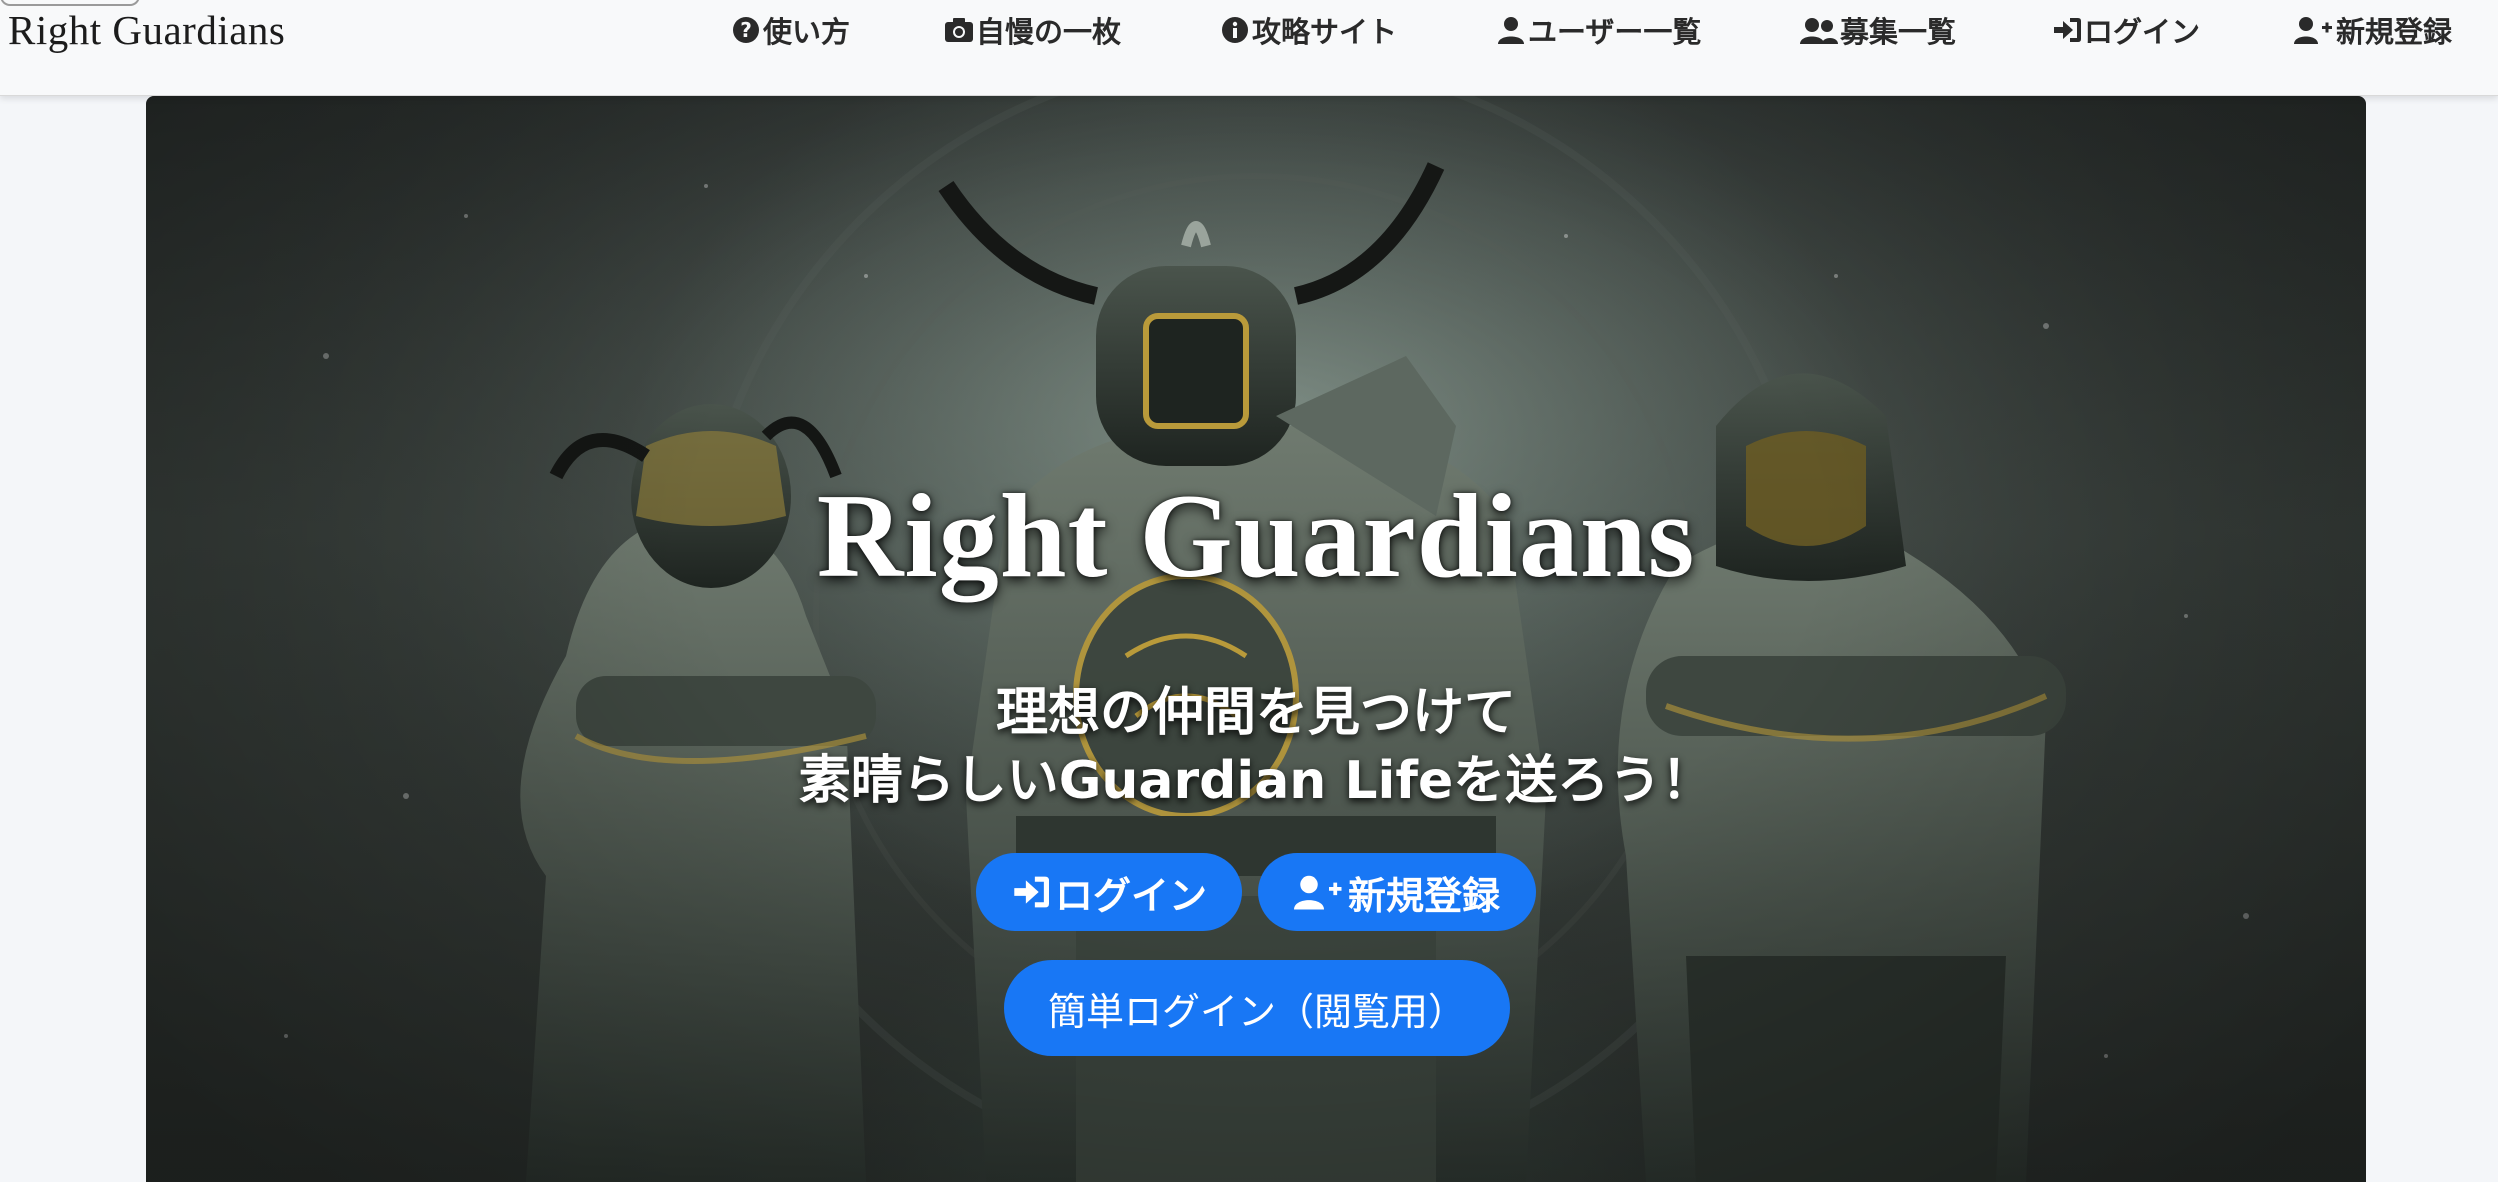 This screenshot has width=2498, height=1182. Describe the element at coordinates (1049, 32) in the screenshot. I see `nav-item-label: 自慢の一枚` at that location.